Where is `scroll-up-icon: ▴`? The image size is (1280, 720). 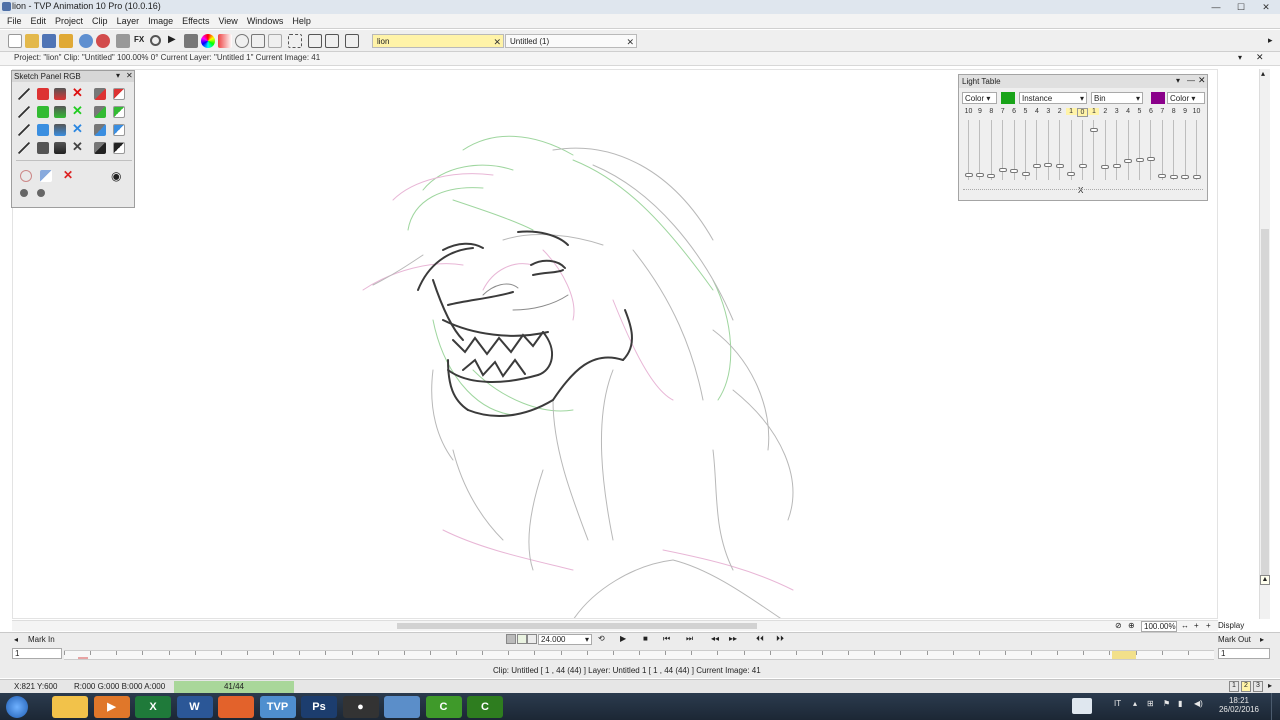 scroll-up-icon: ▴ is located at coordinates (1263, 73).